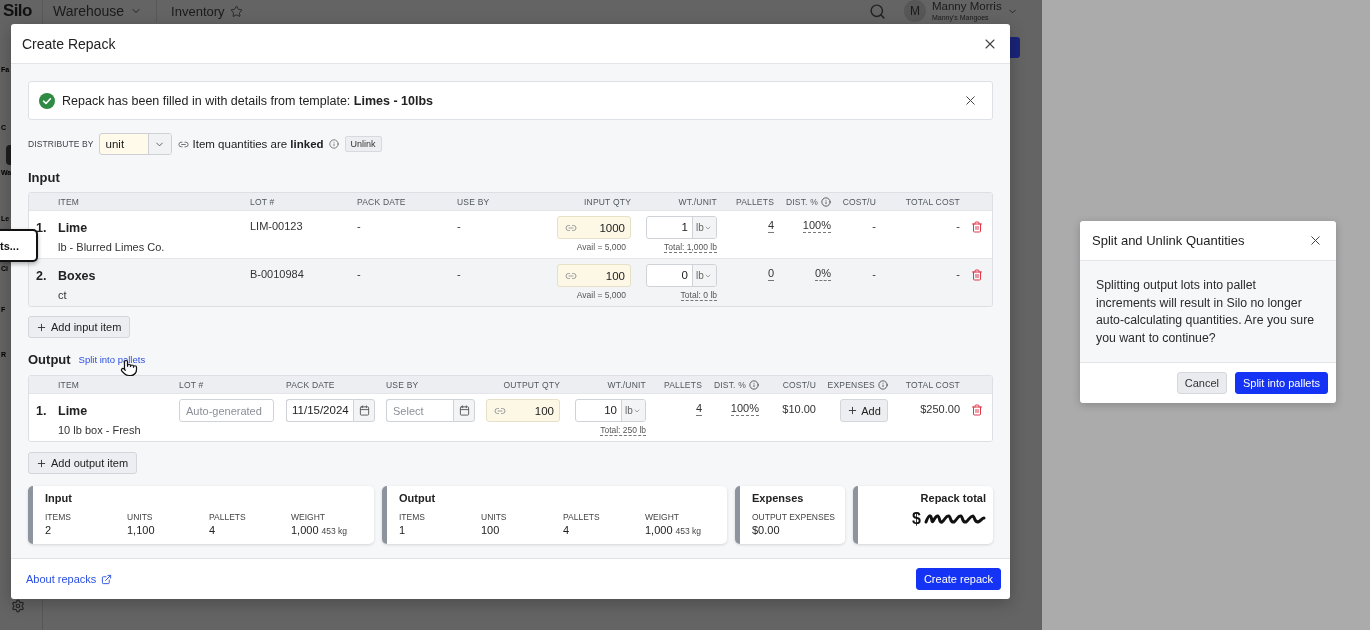  What do you see at coordinates (754, 201) in the screenshot?
I see `column-header: PALLETS` at bounding box center [754, 201].